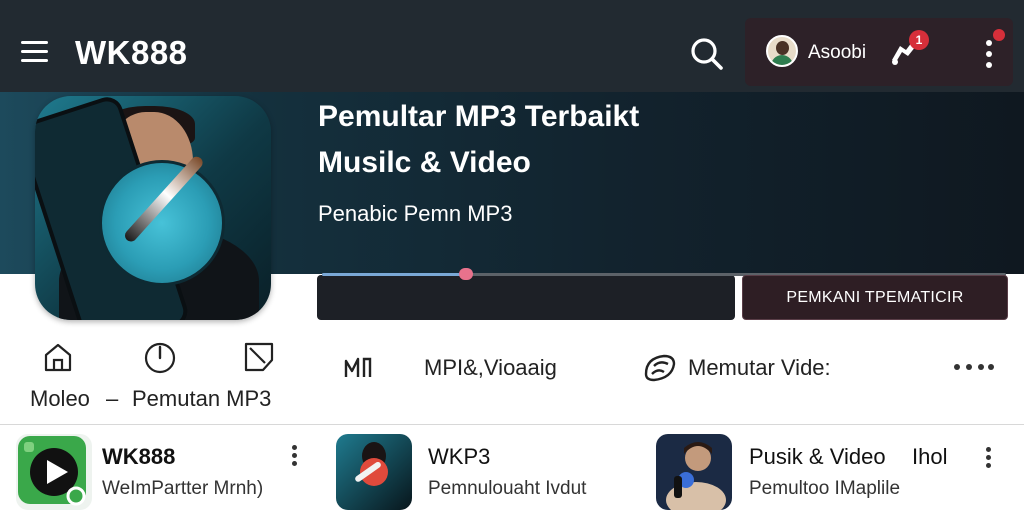 Image resolution: width=1024 pixels, height=512 pixels. I want to click on divider, so click(512, 424).